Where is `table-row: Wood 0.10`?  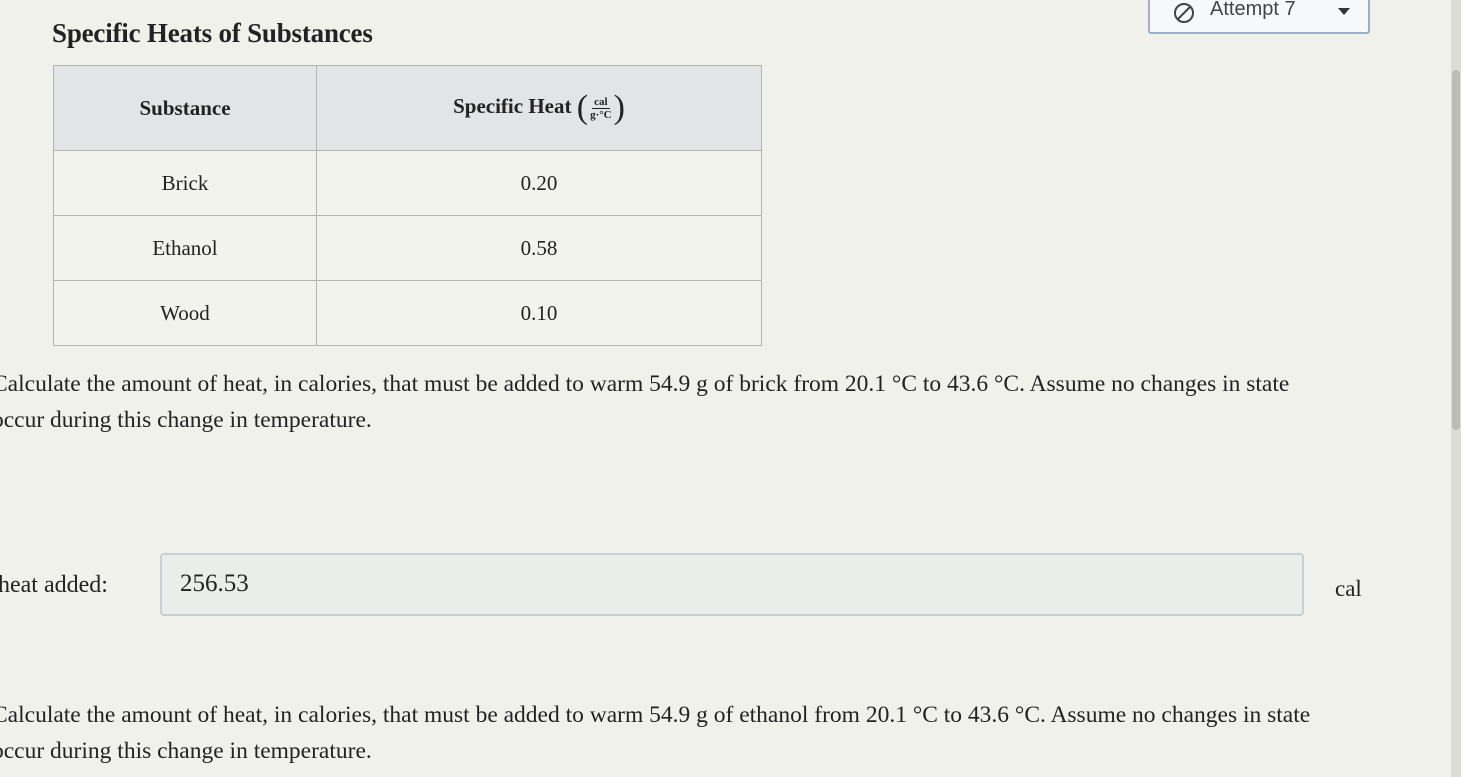
table-row: Wood 0.10 is located at coordinates (407, 313).